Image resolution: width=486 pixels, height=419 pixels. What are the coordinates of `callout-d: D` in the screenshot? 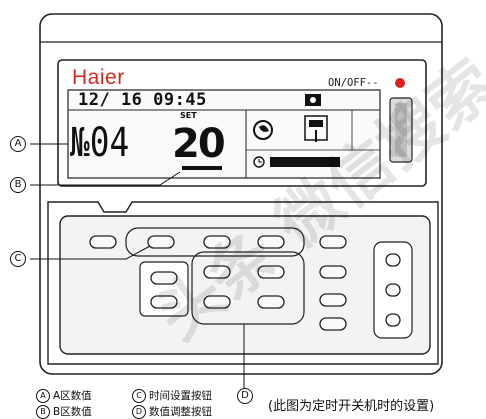 It's located at (245, 396).